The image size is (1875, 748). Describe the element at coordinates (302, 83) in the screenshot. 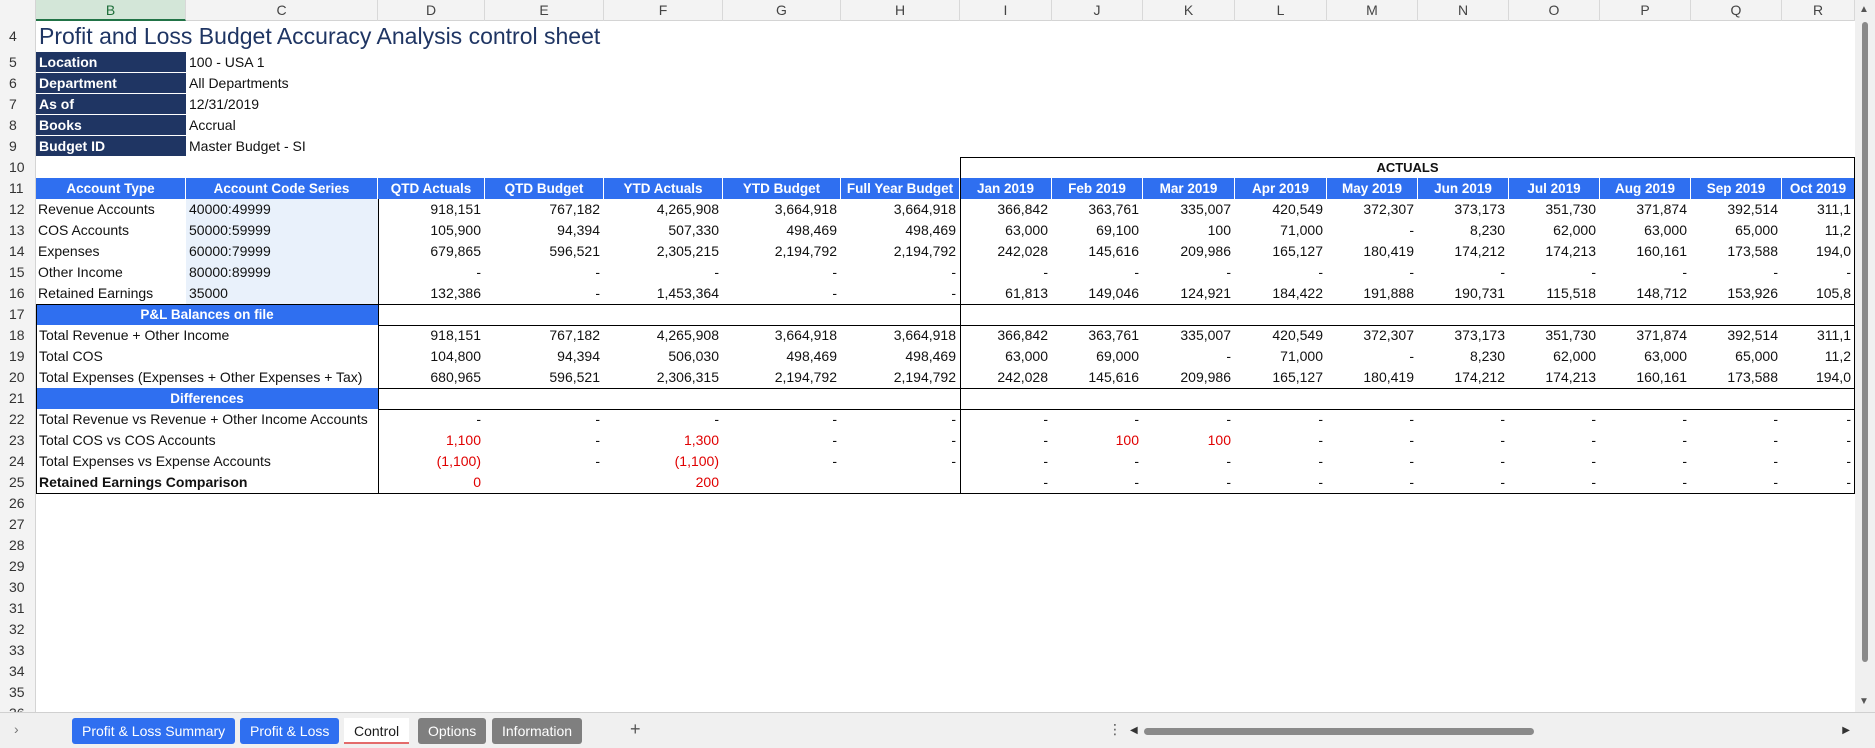

I see `param-value: All Departments` at that location.